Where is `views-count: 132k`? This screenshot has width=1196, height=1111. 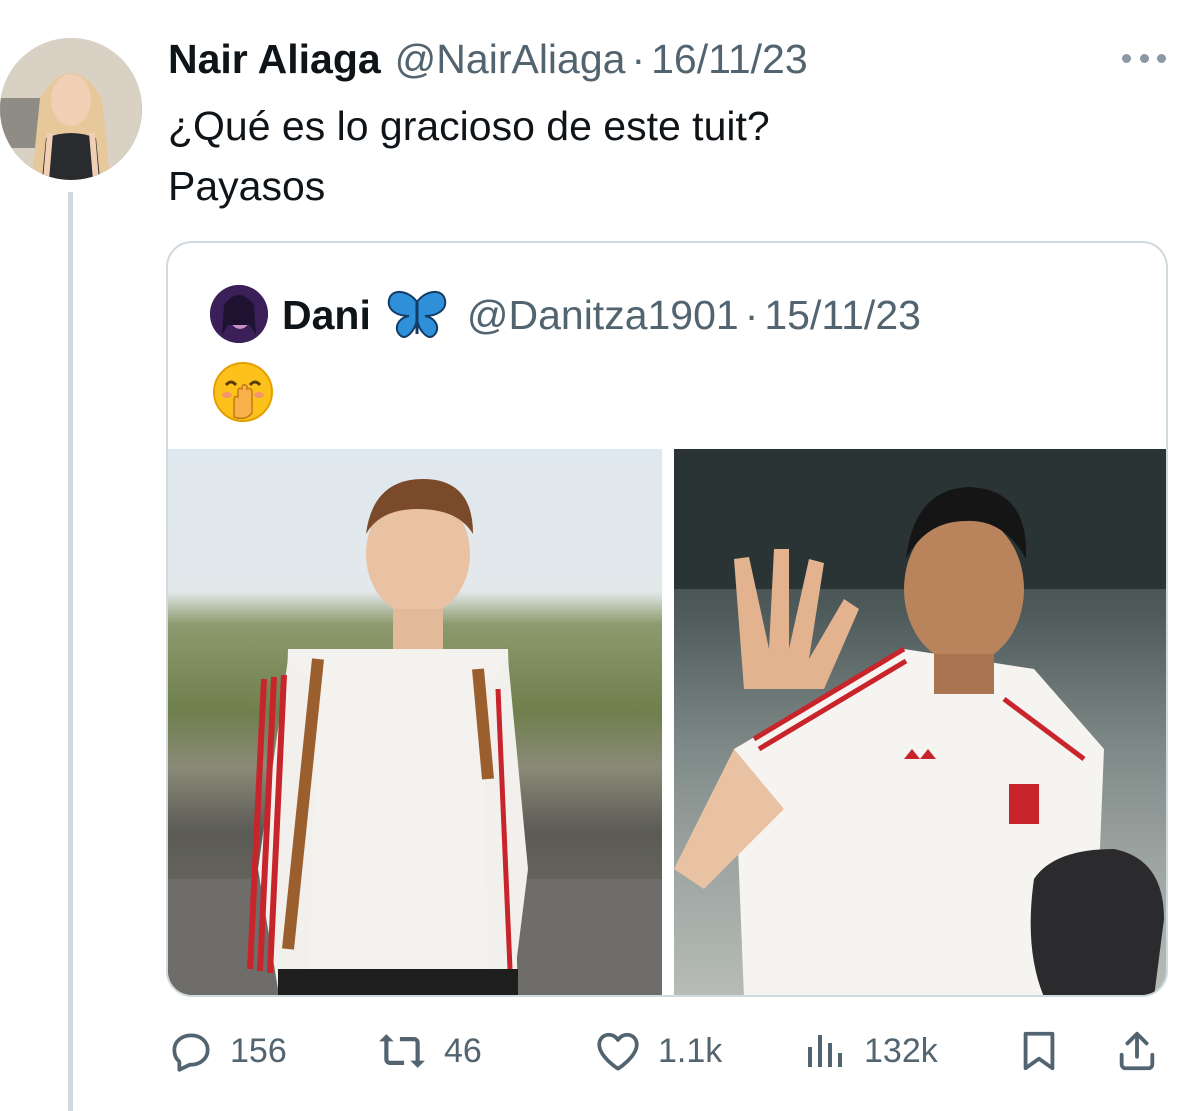 views-count: 132k is located at coordinates (901, 1050).